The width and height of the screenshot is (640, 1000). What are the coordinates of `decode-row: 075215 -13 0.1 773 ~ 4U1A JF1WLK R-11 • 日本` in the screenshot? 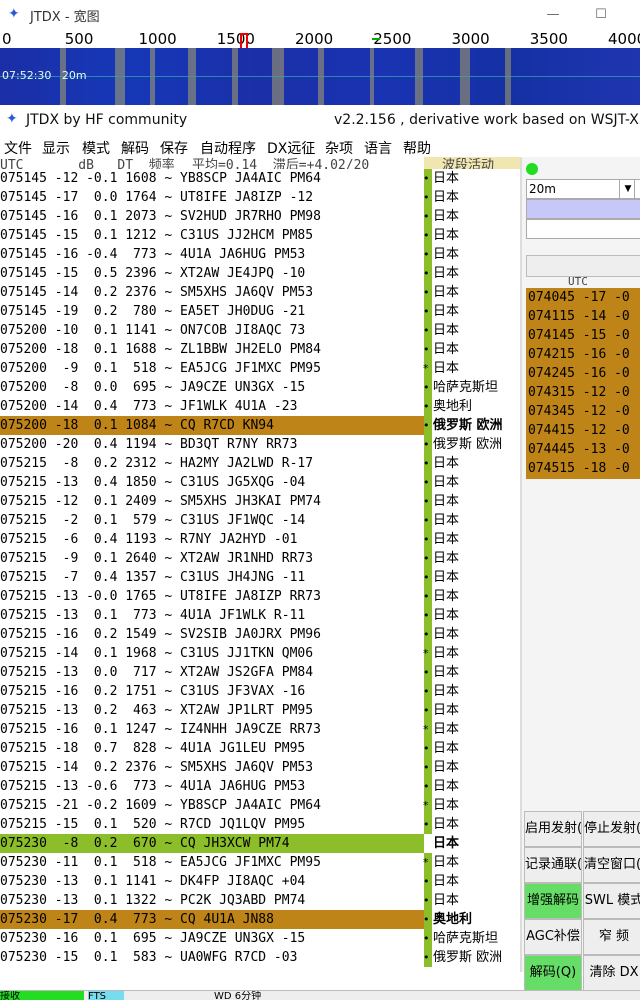 It's located at (260, 615).